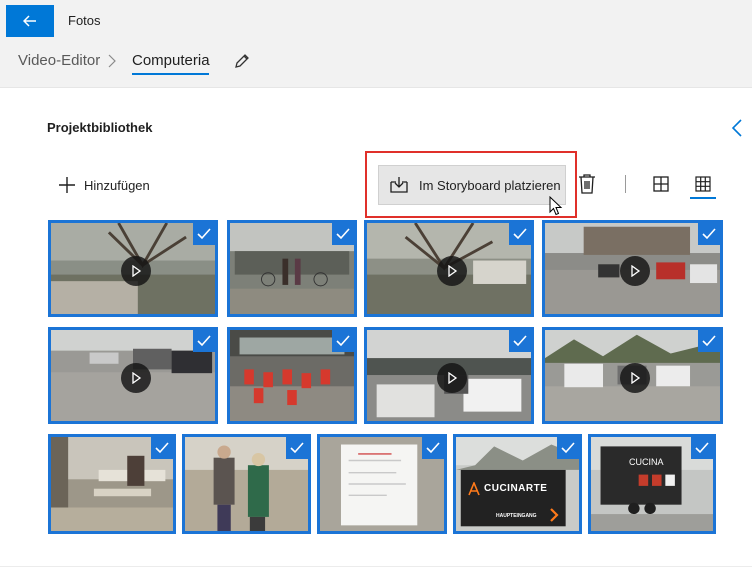  What do you see at coordinates (112, 61) in the screenshot?
I see `chevron-right-icon` at bounding box center [112, 61].